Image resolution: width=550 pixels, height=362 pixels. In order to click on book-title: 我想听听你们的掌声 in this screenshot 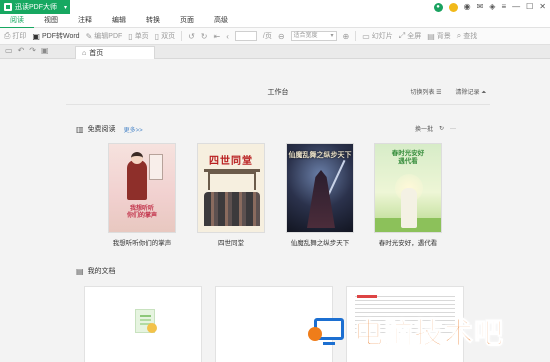, I will do `click(142, 242)`.